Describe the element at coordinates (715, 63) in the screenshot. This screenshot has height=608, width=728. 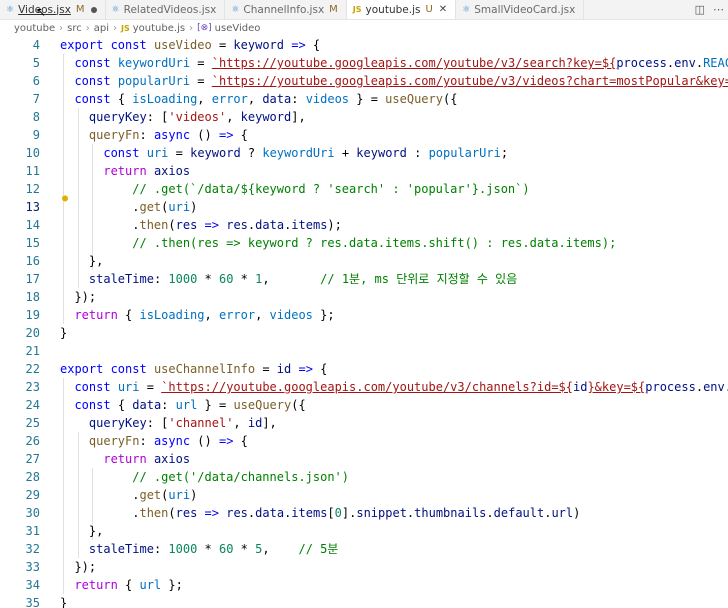
I see `code-token: REACT_APP` at that location.